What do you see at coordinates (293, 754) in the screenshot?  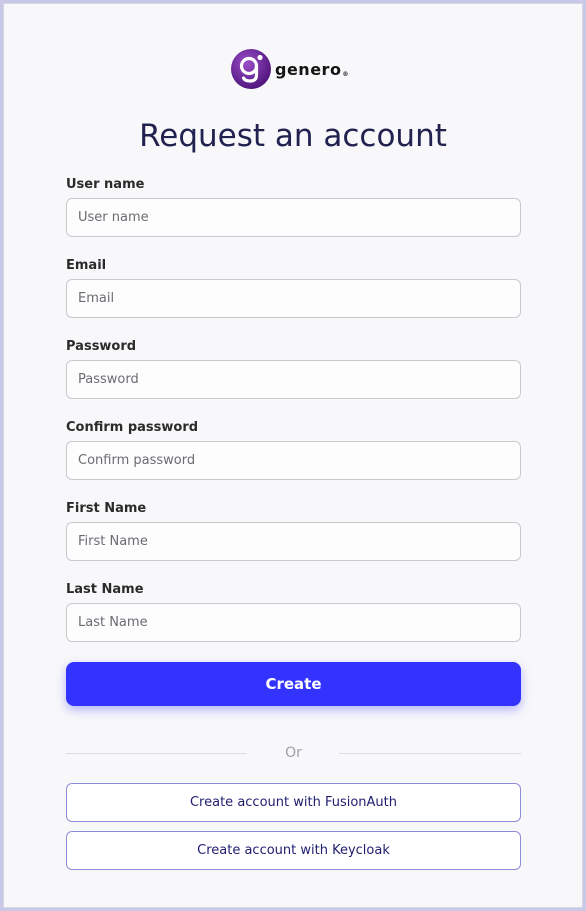 I see `or-divider: Or` at bounding box center [293, 754].